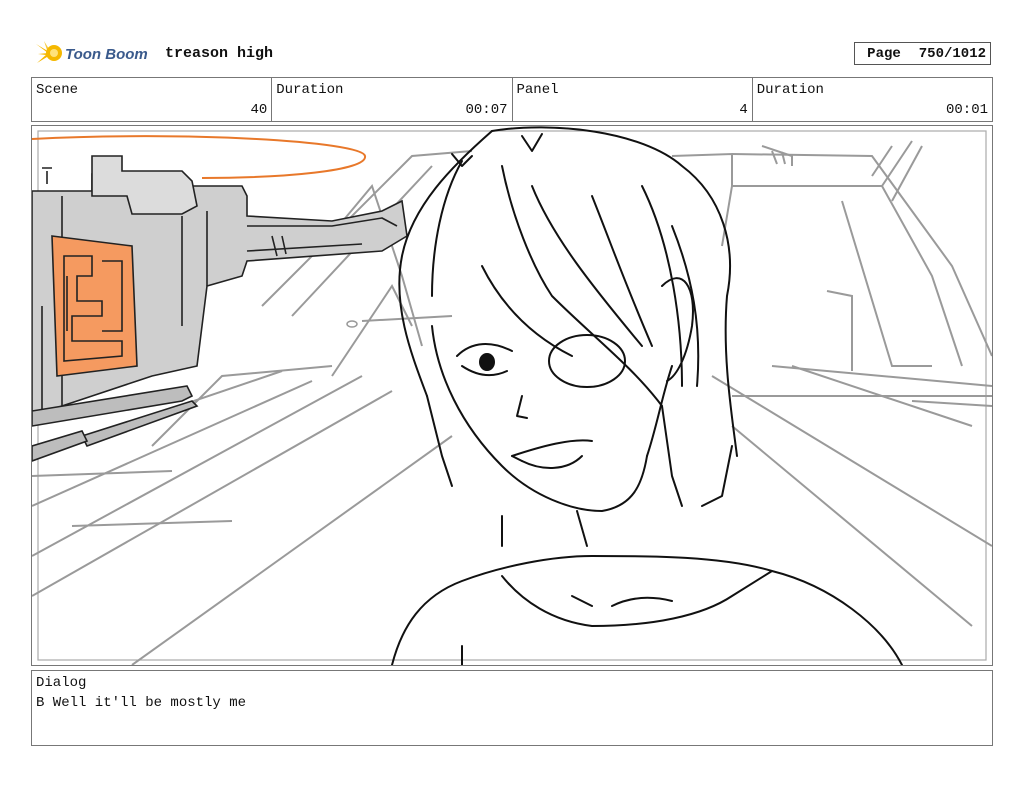  Describe the element at coordinates (486, 110) in the screenshot. I see `scene-duration-value: 00:07` at that location.